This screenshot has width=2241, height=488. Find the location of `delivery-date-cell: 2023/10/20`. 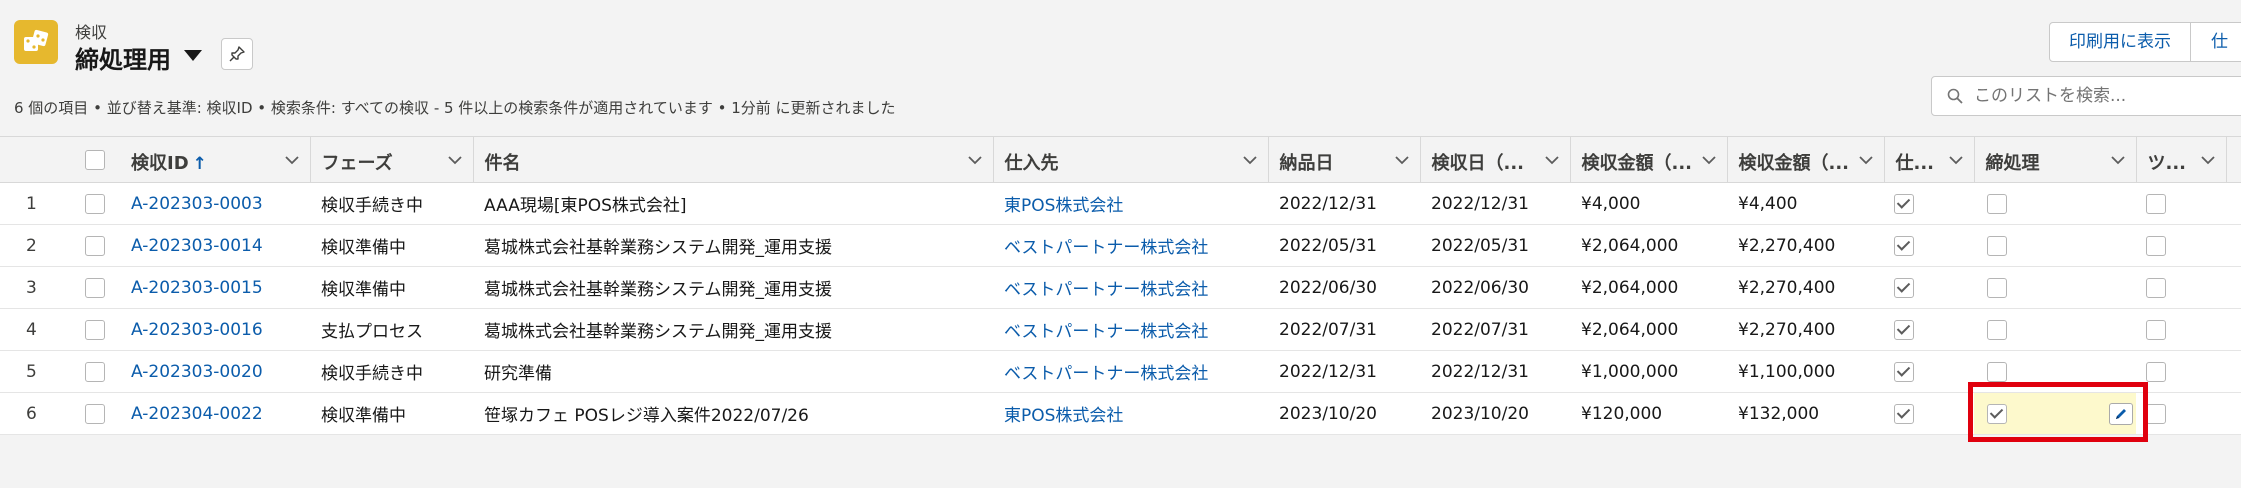

delivery-date-cell: 2023/10/20 is located at coordinates (1344, 413).